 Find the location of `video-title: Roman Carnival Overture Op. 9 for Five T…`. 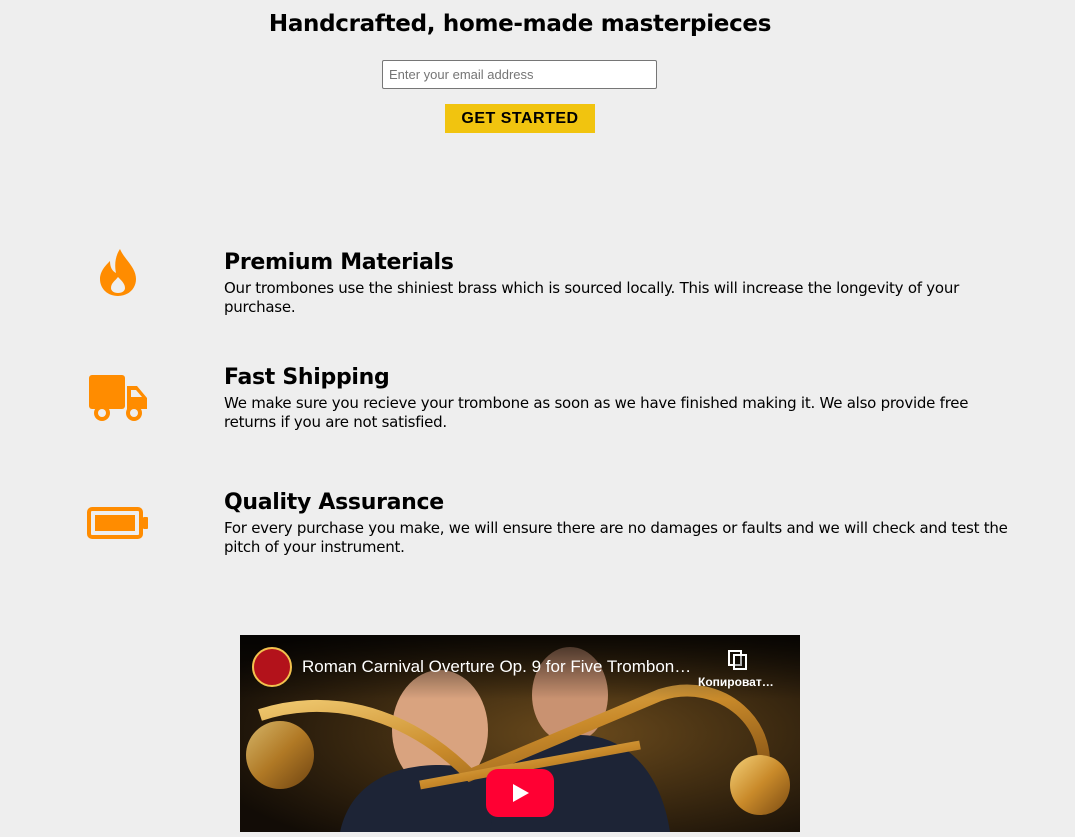

video-title: Roman Carnival Overture Op. 9 for Five T… is located at coordinates (497, 667).